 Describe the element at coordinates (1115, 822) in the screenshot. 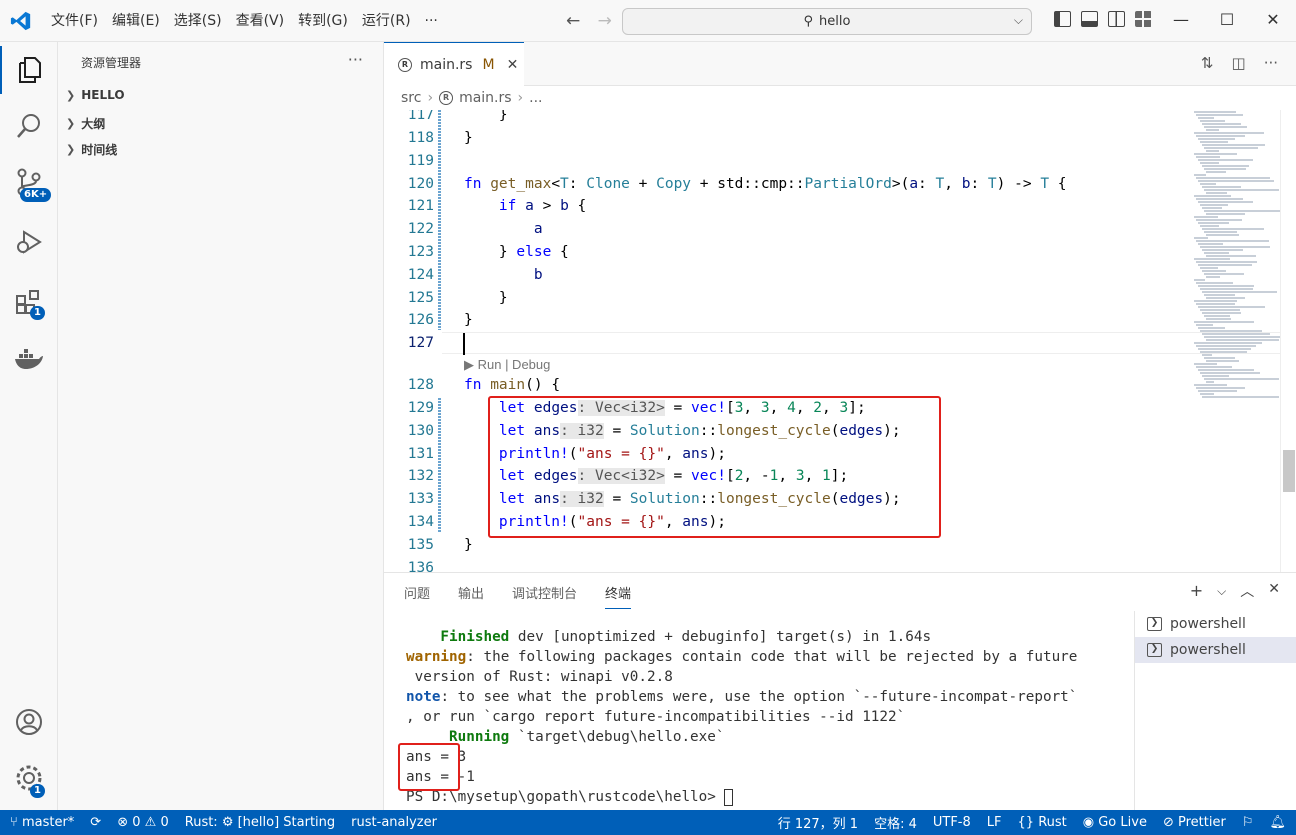

I see `go-live: ◉ Go Live` at that location.